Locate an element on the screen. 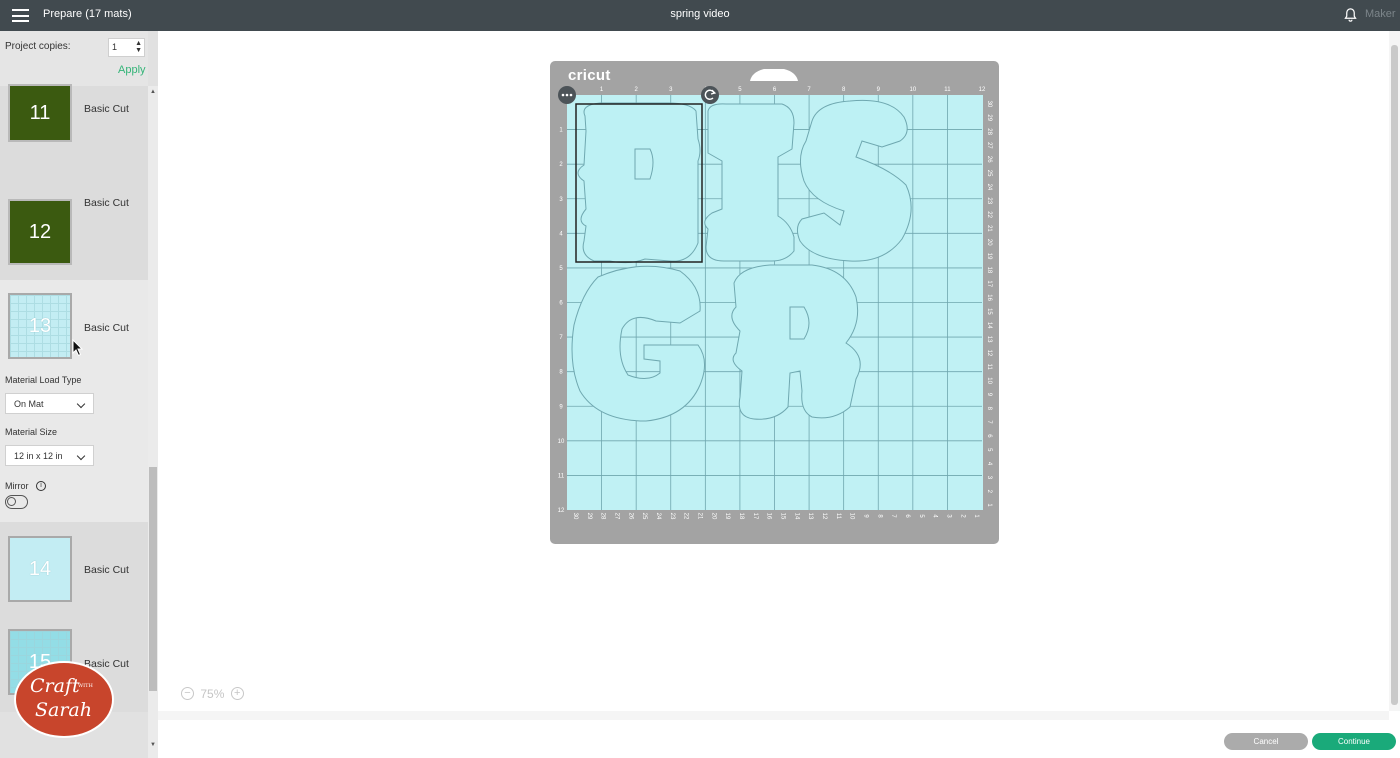  bottom-ruler-label: 5 is located at coordinates (921, 516).